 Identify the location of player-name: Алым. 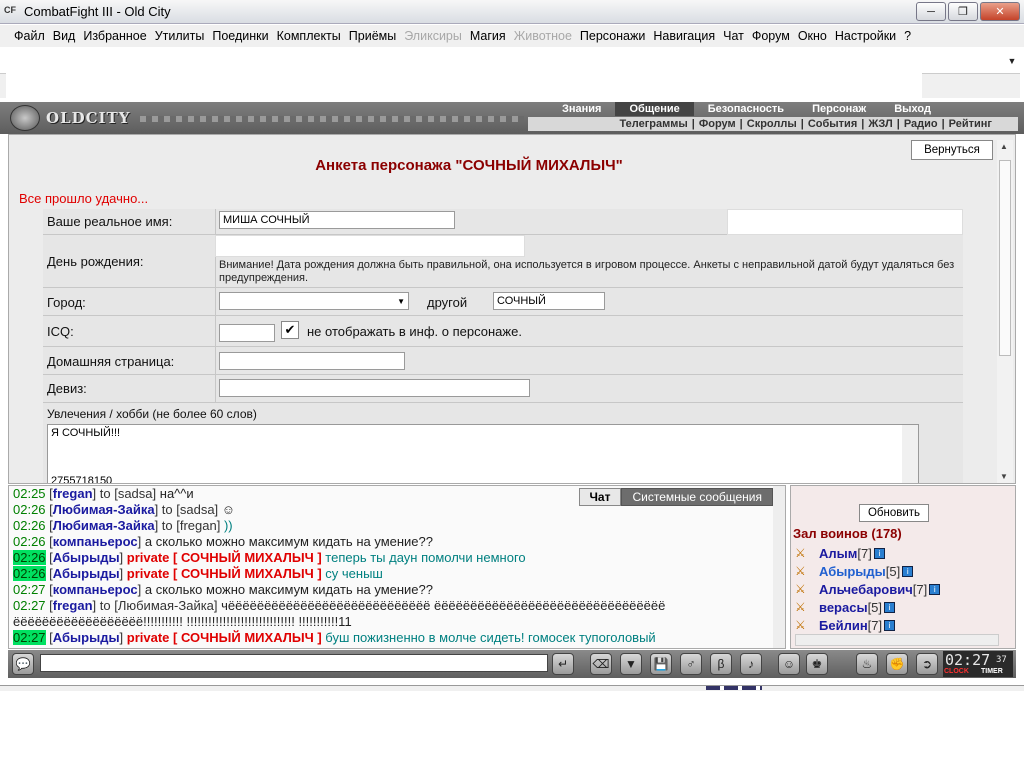
(838, 553).